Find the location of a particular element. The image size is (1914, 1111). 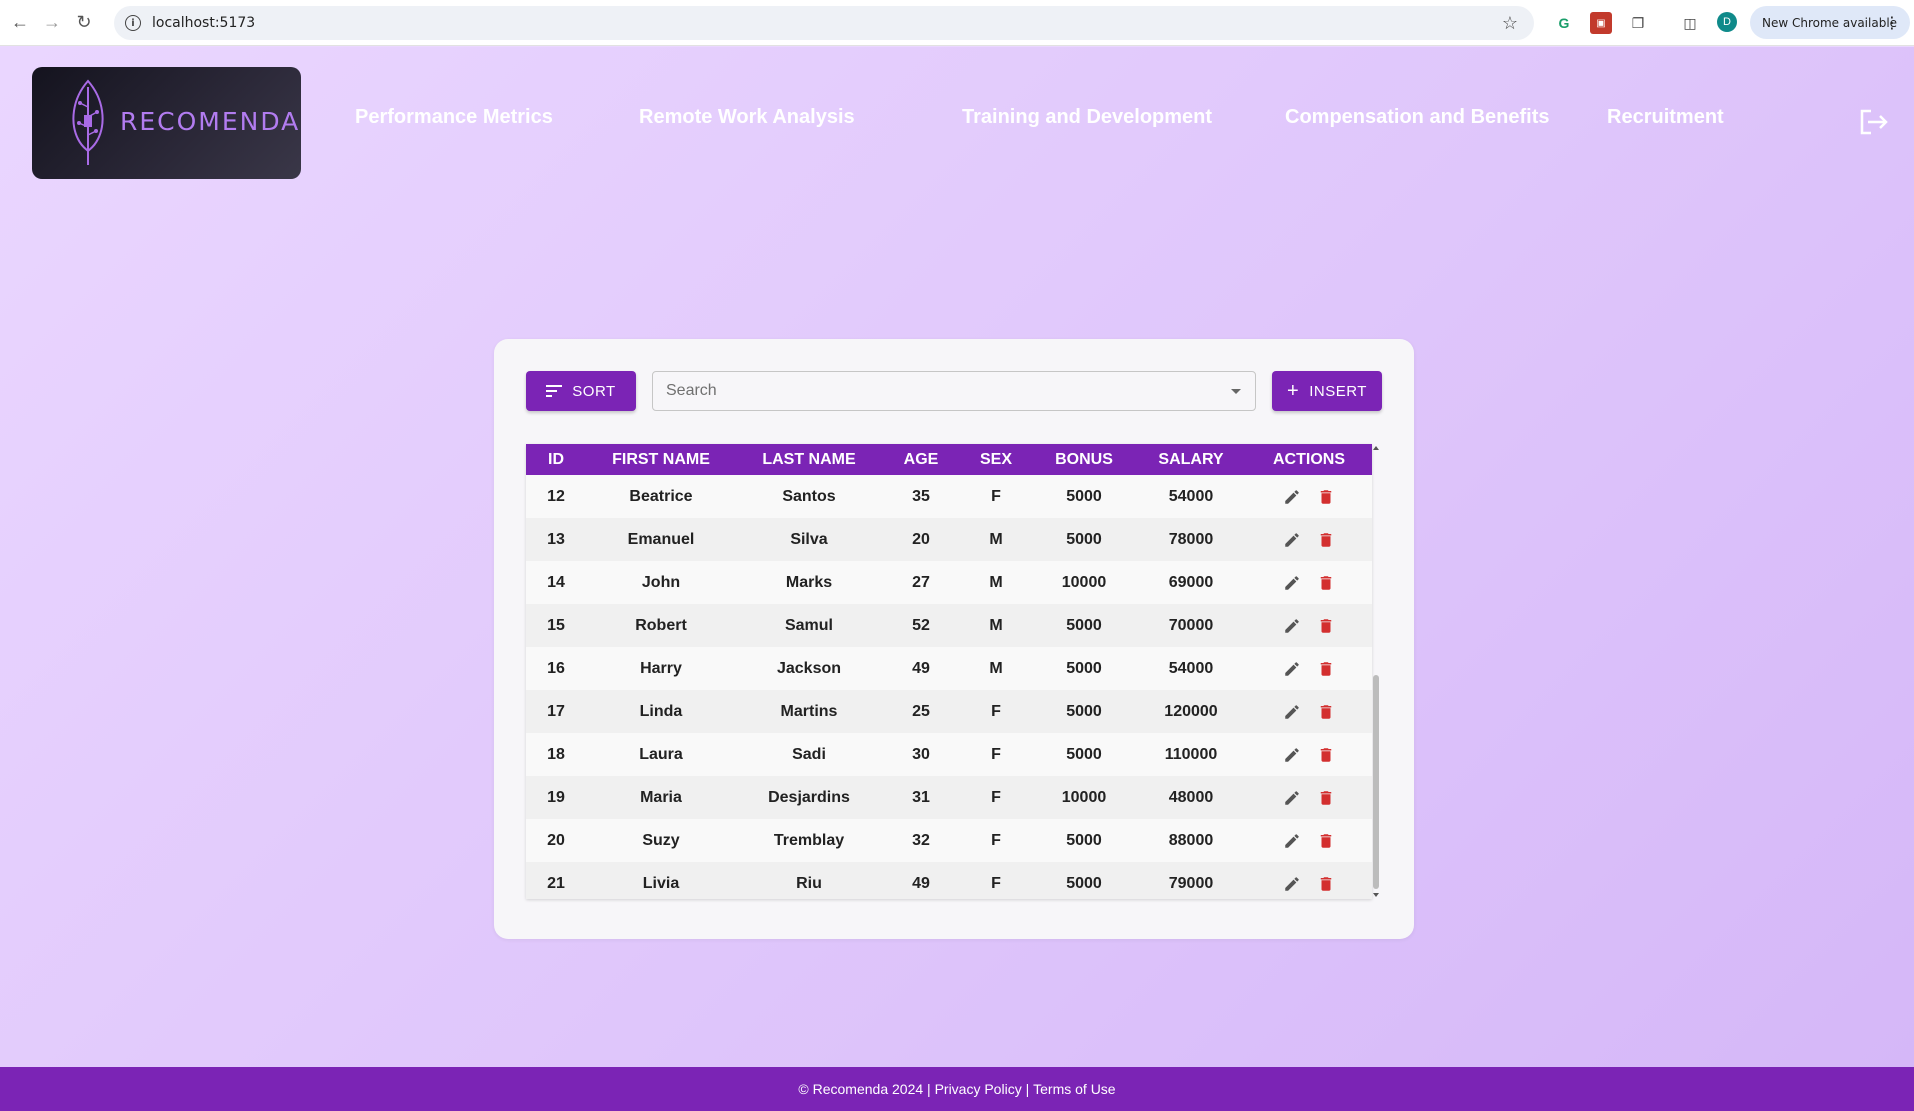

cell-salary: 54000 is located at coordinates (1191, 668).